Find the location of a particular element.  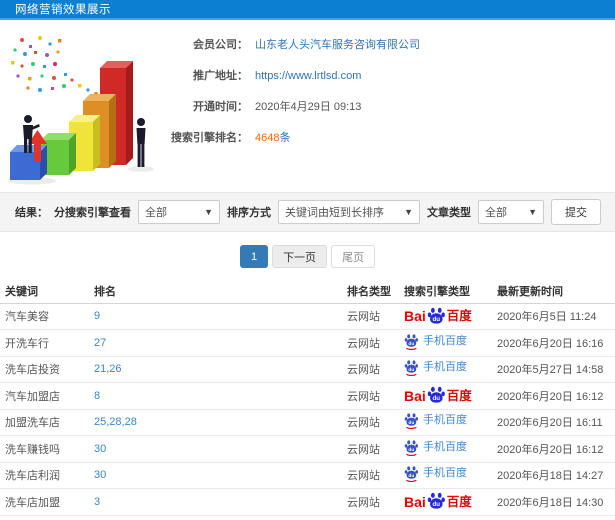

info-row-url: 推广地址： https://www.lrtlsd.com is located at coordinates (294, 75).